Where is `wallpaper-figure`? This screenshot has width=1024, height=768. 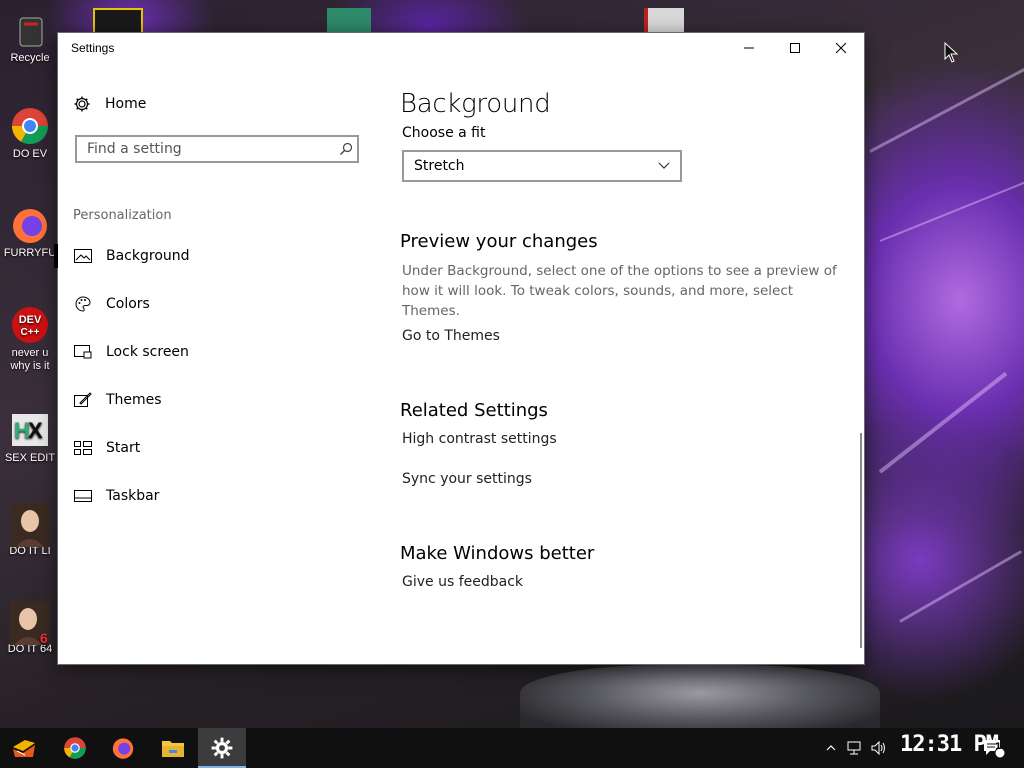
wallpaper-figure is located at coordinates (700, 696).